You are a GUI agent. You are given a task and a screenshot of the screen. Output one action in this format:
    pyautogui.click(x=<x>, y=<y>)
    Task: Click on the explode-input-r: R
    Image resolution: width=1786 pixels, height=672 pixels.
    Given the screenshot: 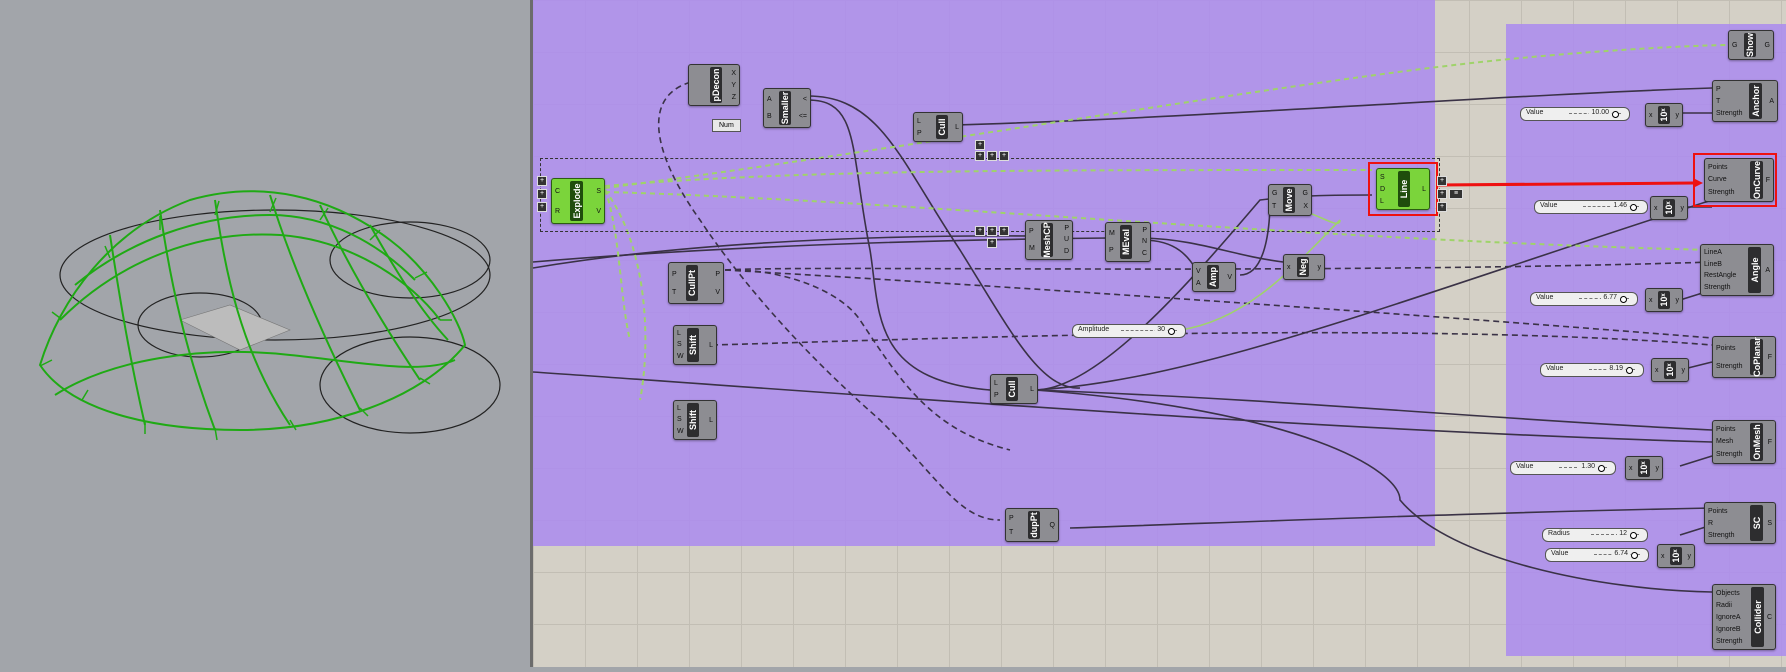 What is the action you would take?
    pyautogui.click(x=557, y=211)
    